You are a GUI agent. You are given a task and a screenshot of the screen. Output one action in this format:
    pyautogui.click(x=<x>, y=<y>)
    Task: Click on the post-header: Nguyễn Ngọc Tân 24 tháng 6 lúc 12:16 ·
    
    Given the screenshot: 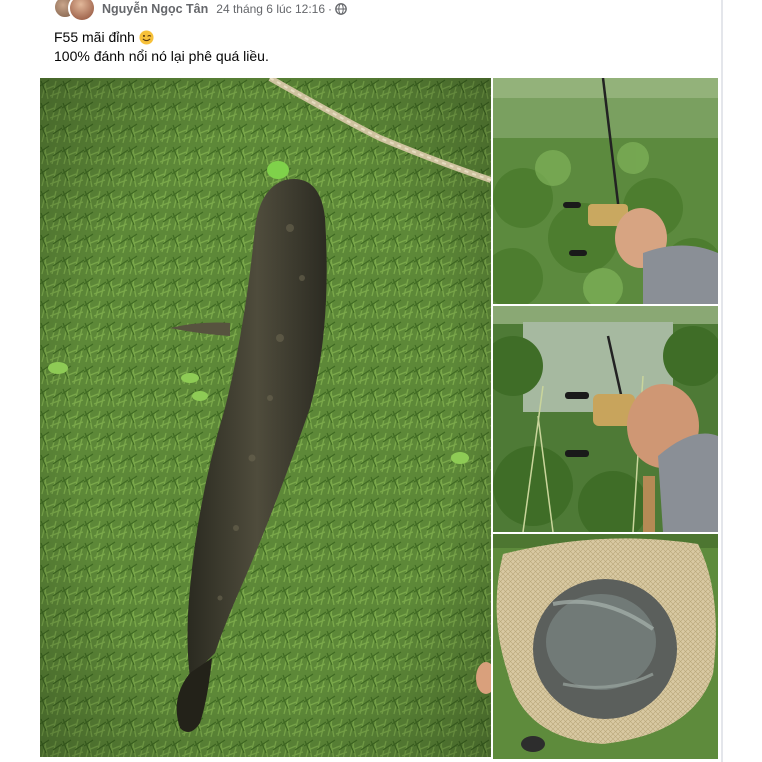 What is the action you would take?
    pyautogui.click(x=200, y=11)
    